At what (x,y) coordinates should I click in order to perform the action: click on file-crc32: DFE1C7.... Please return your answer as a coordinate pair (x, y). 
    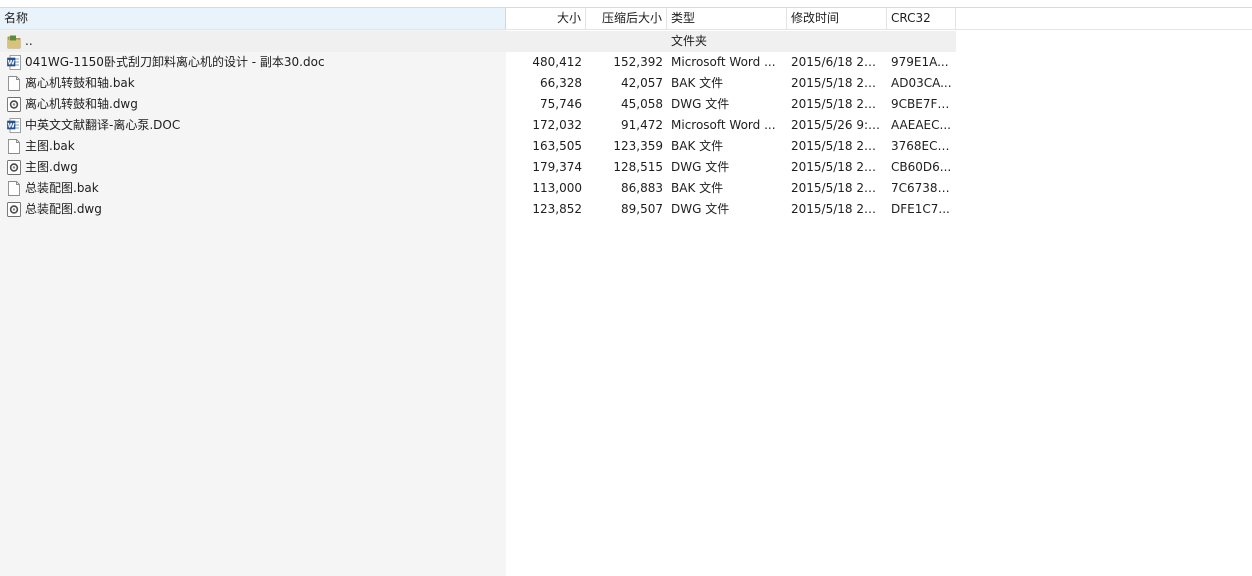
    Looking at the image, I should click on (920, 209).